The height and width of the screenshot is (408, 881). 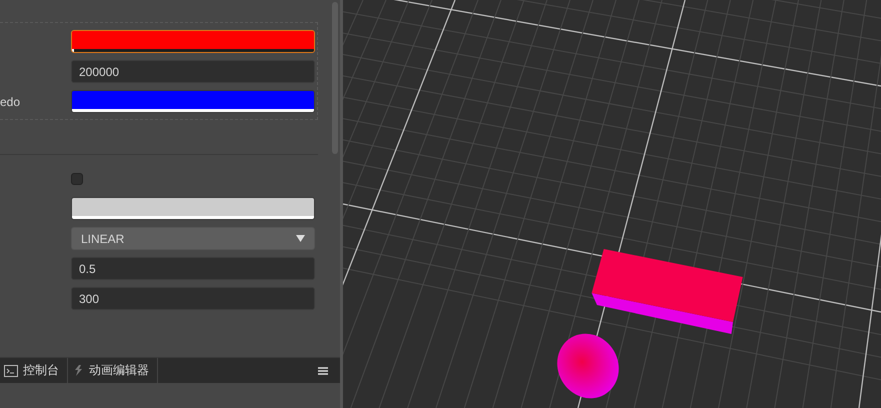 What do you see at coordinates (10, 101) in the screenshot?
I see `property-label: edo` at bounding box center [10, 101].